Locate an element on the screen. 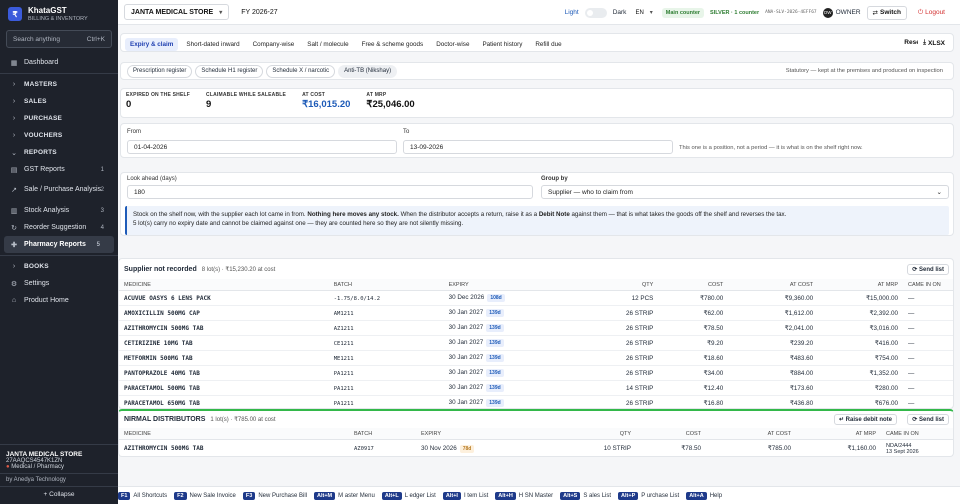 The height and width of the screenshot is (504, 960). cell-expiry: 30 Jan 2027 139d is located at coordinates (506, 388).